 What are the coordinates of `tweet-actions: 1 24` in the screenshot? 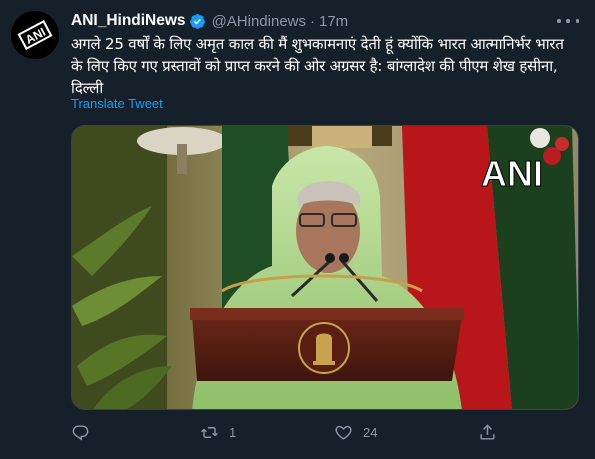 It's located at (291, 432).